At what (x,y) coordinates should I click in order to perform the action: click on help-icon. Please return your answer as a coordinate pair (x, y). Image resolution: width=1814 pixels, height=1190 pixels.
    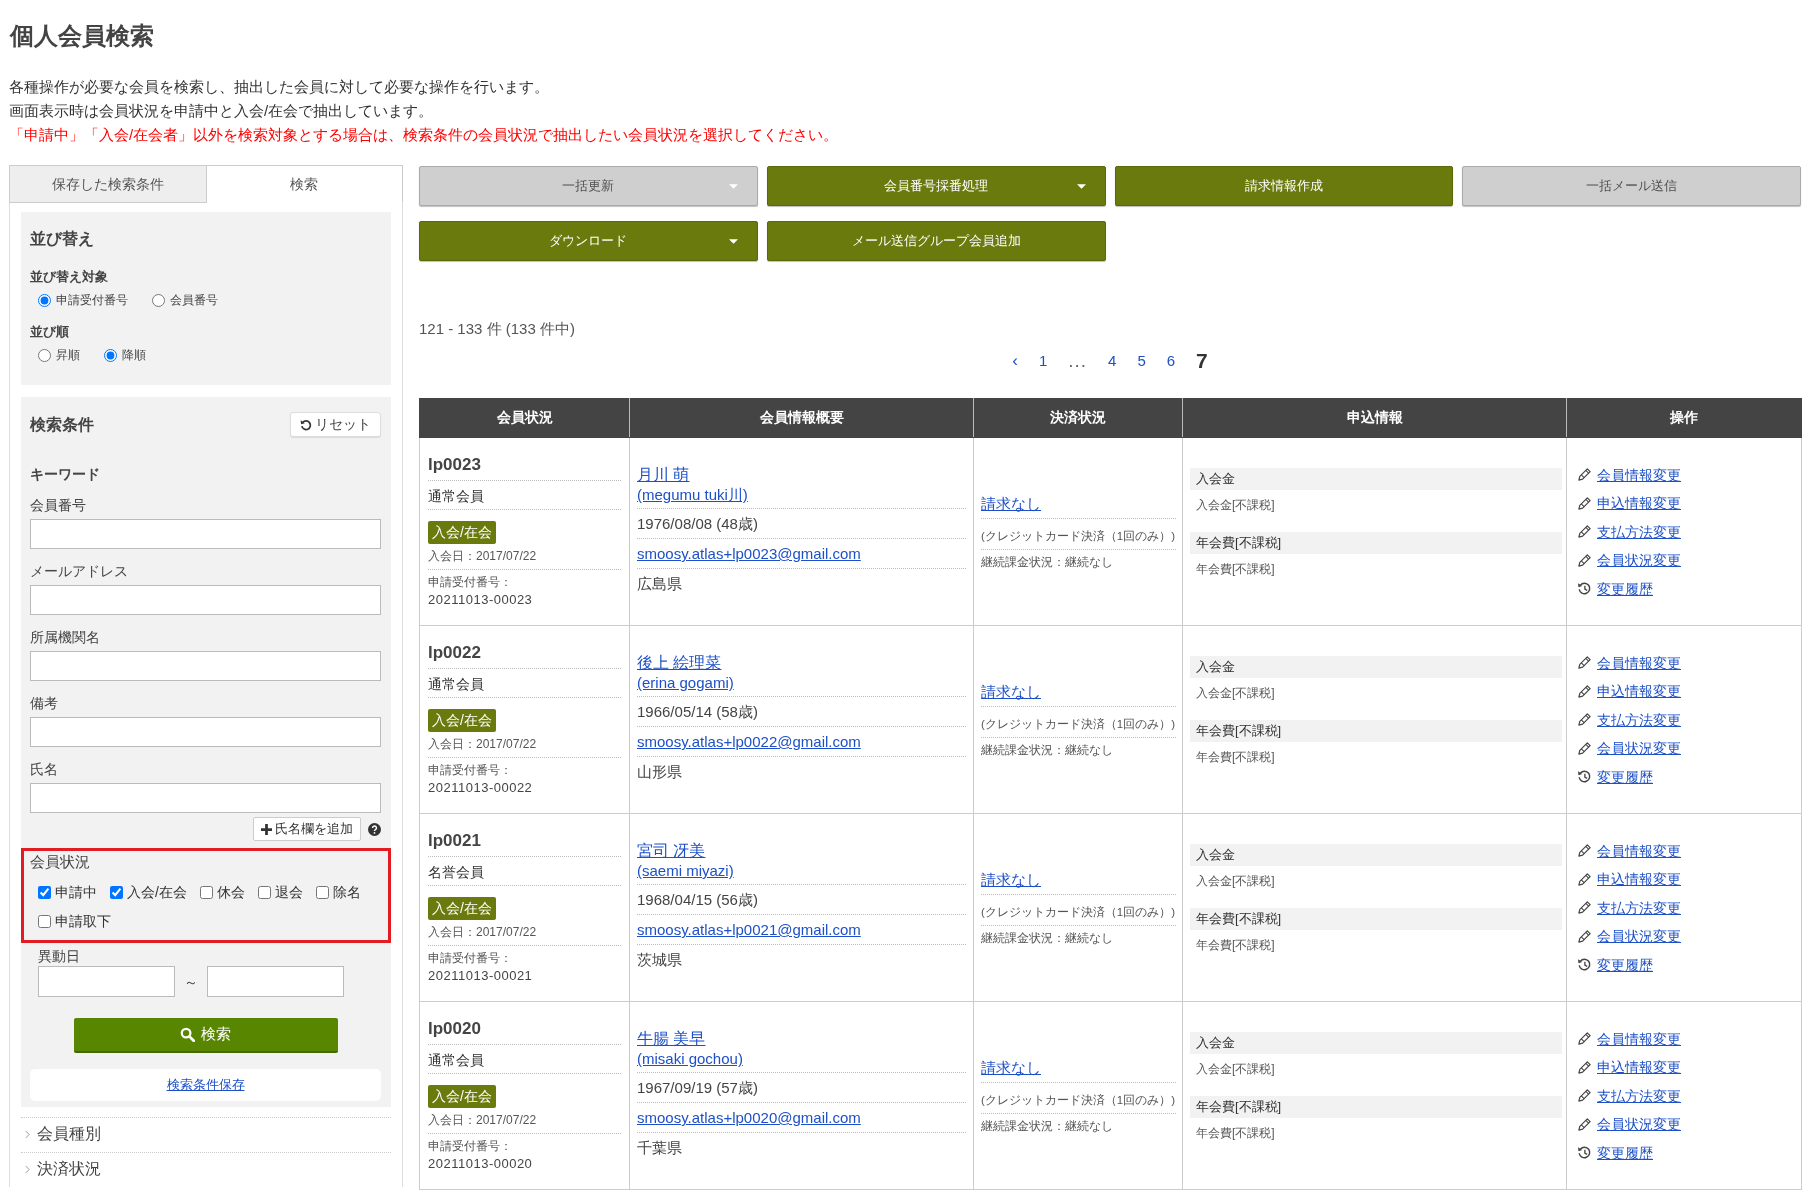
    Looking at the image, I should click on (374, 829).